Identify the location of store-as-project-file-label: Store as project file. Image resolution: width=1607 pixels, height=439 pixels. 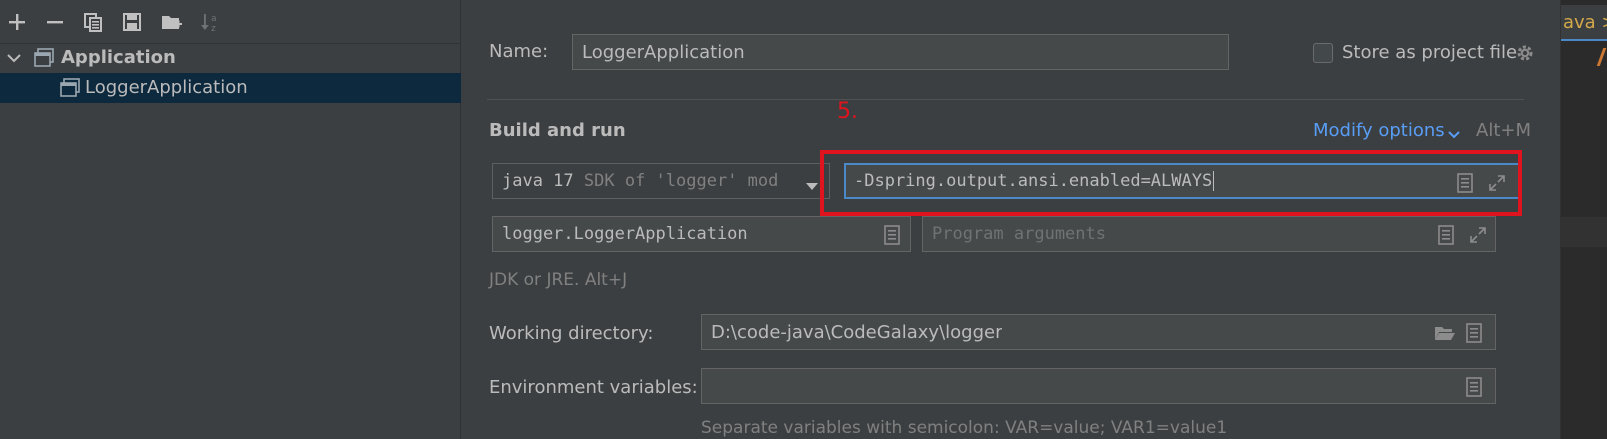
(1430, 52).